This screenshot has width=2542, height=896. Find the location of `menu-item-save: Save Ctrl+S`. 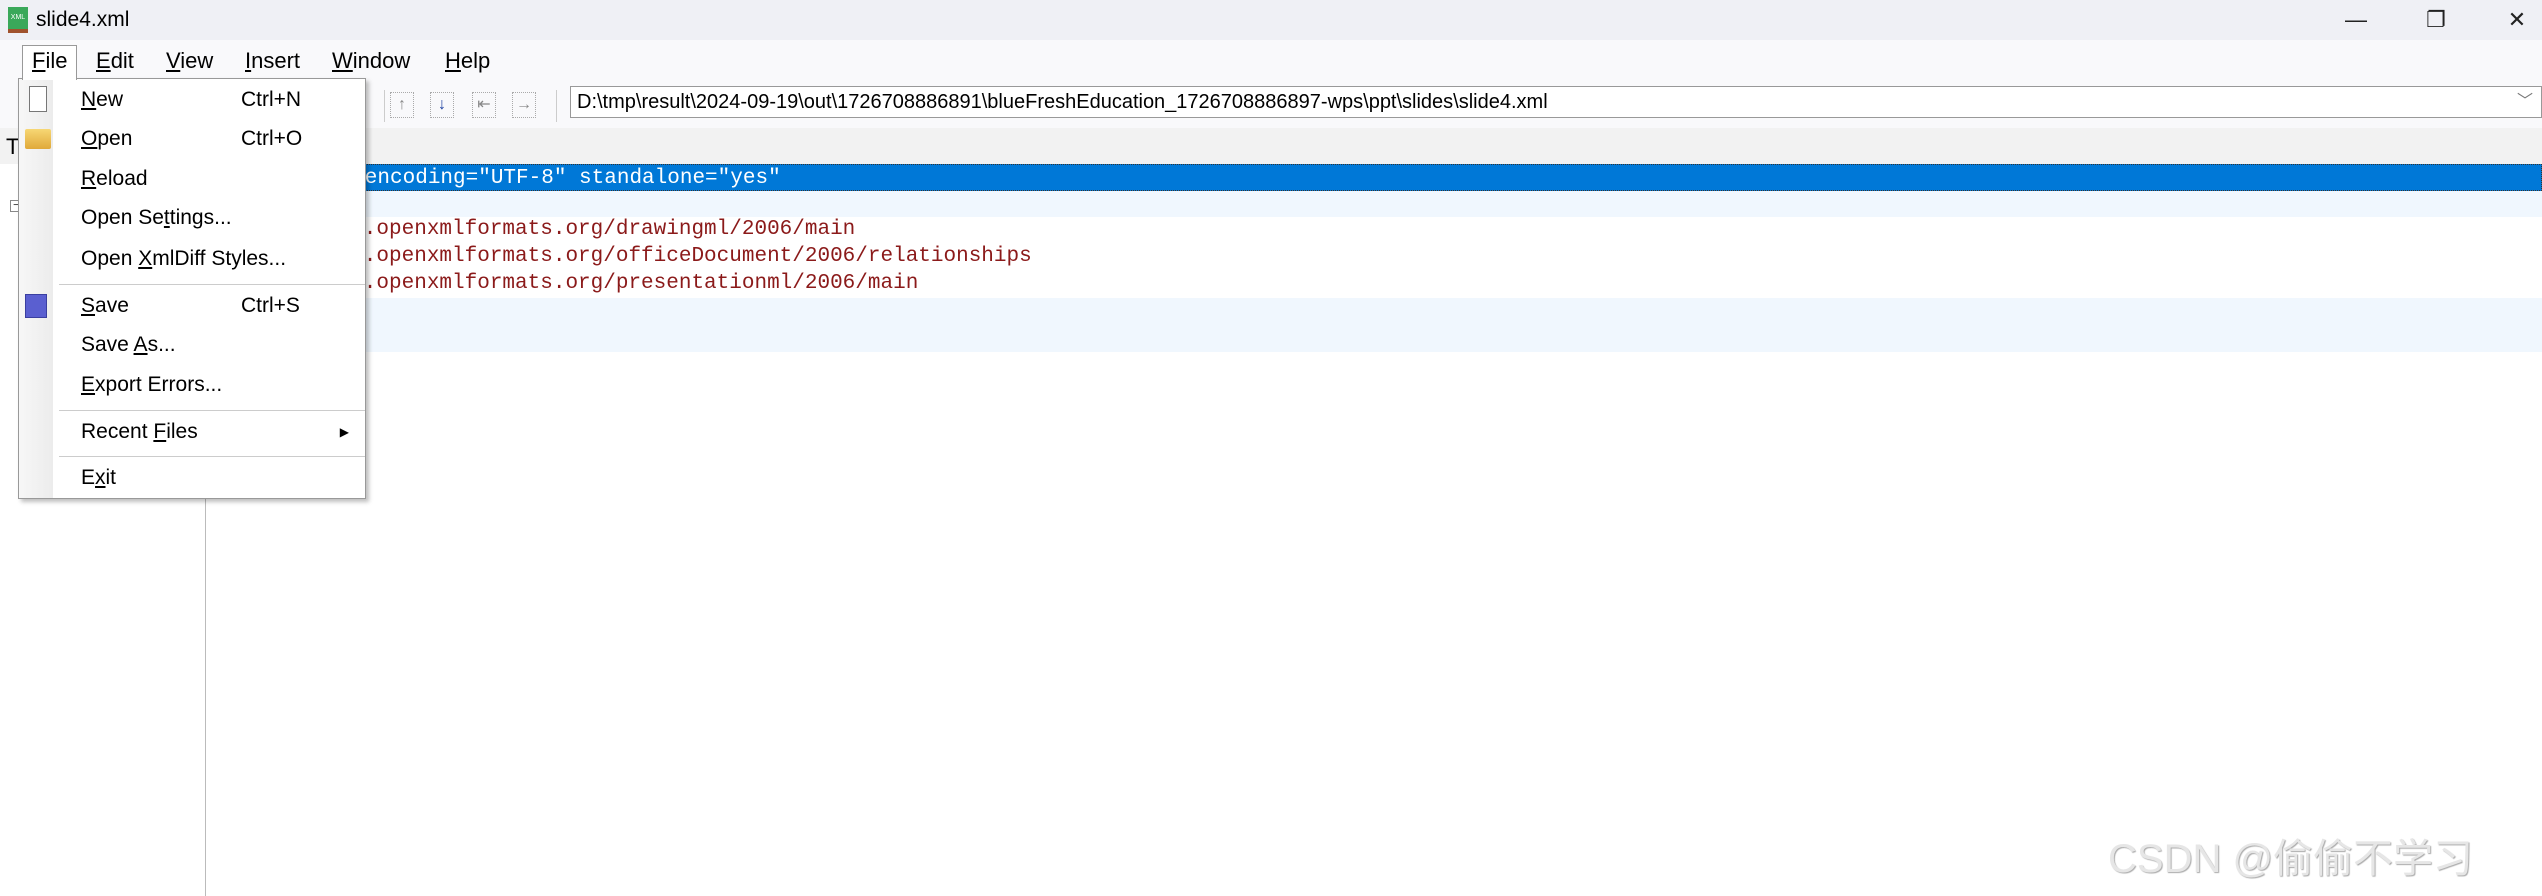

menu-item-save: Save Ctrl+S is located at coordinates (192, 306).